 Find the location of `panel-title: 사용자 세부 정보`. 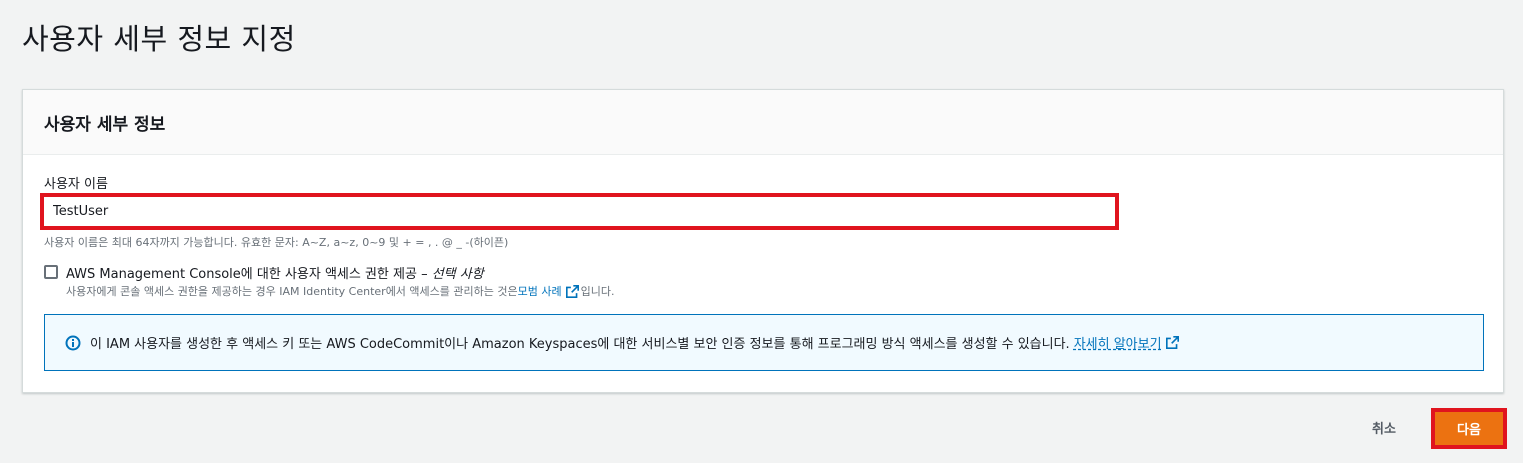

panel-title: 사용자 세부 정보 is located at coordinates (105, 124).